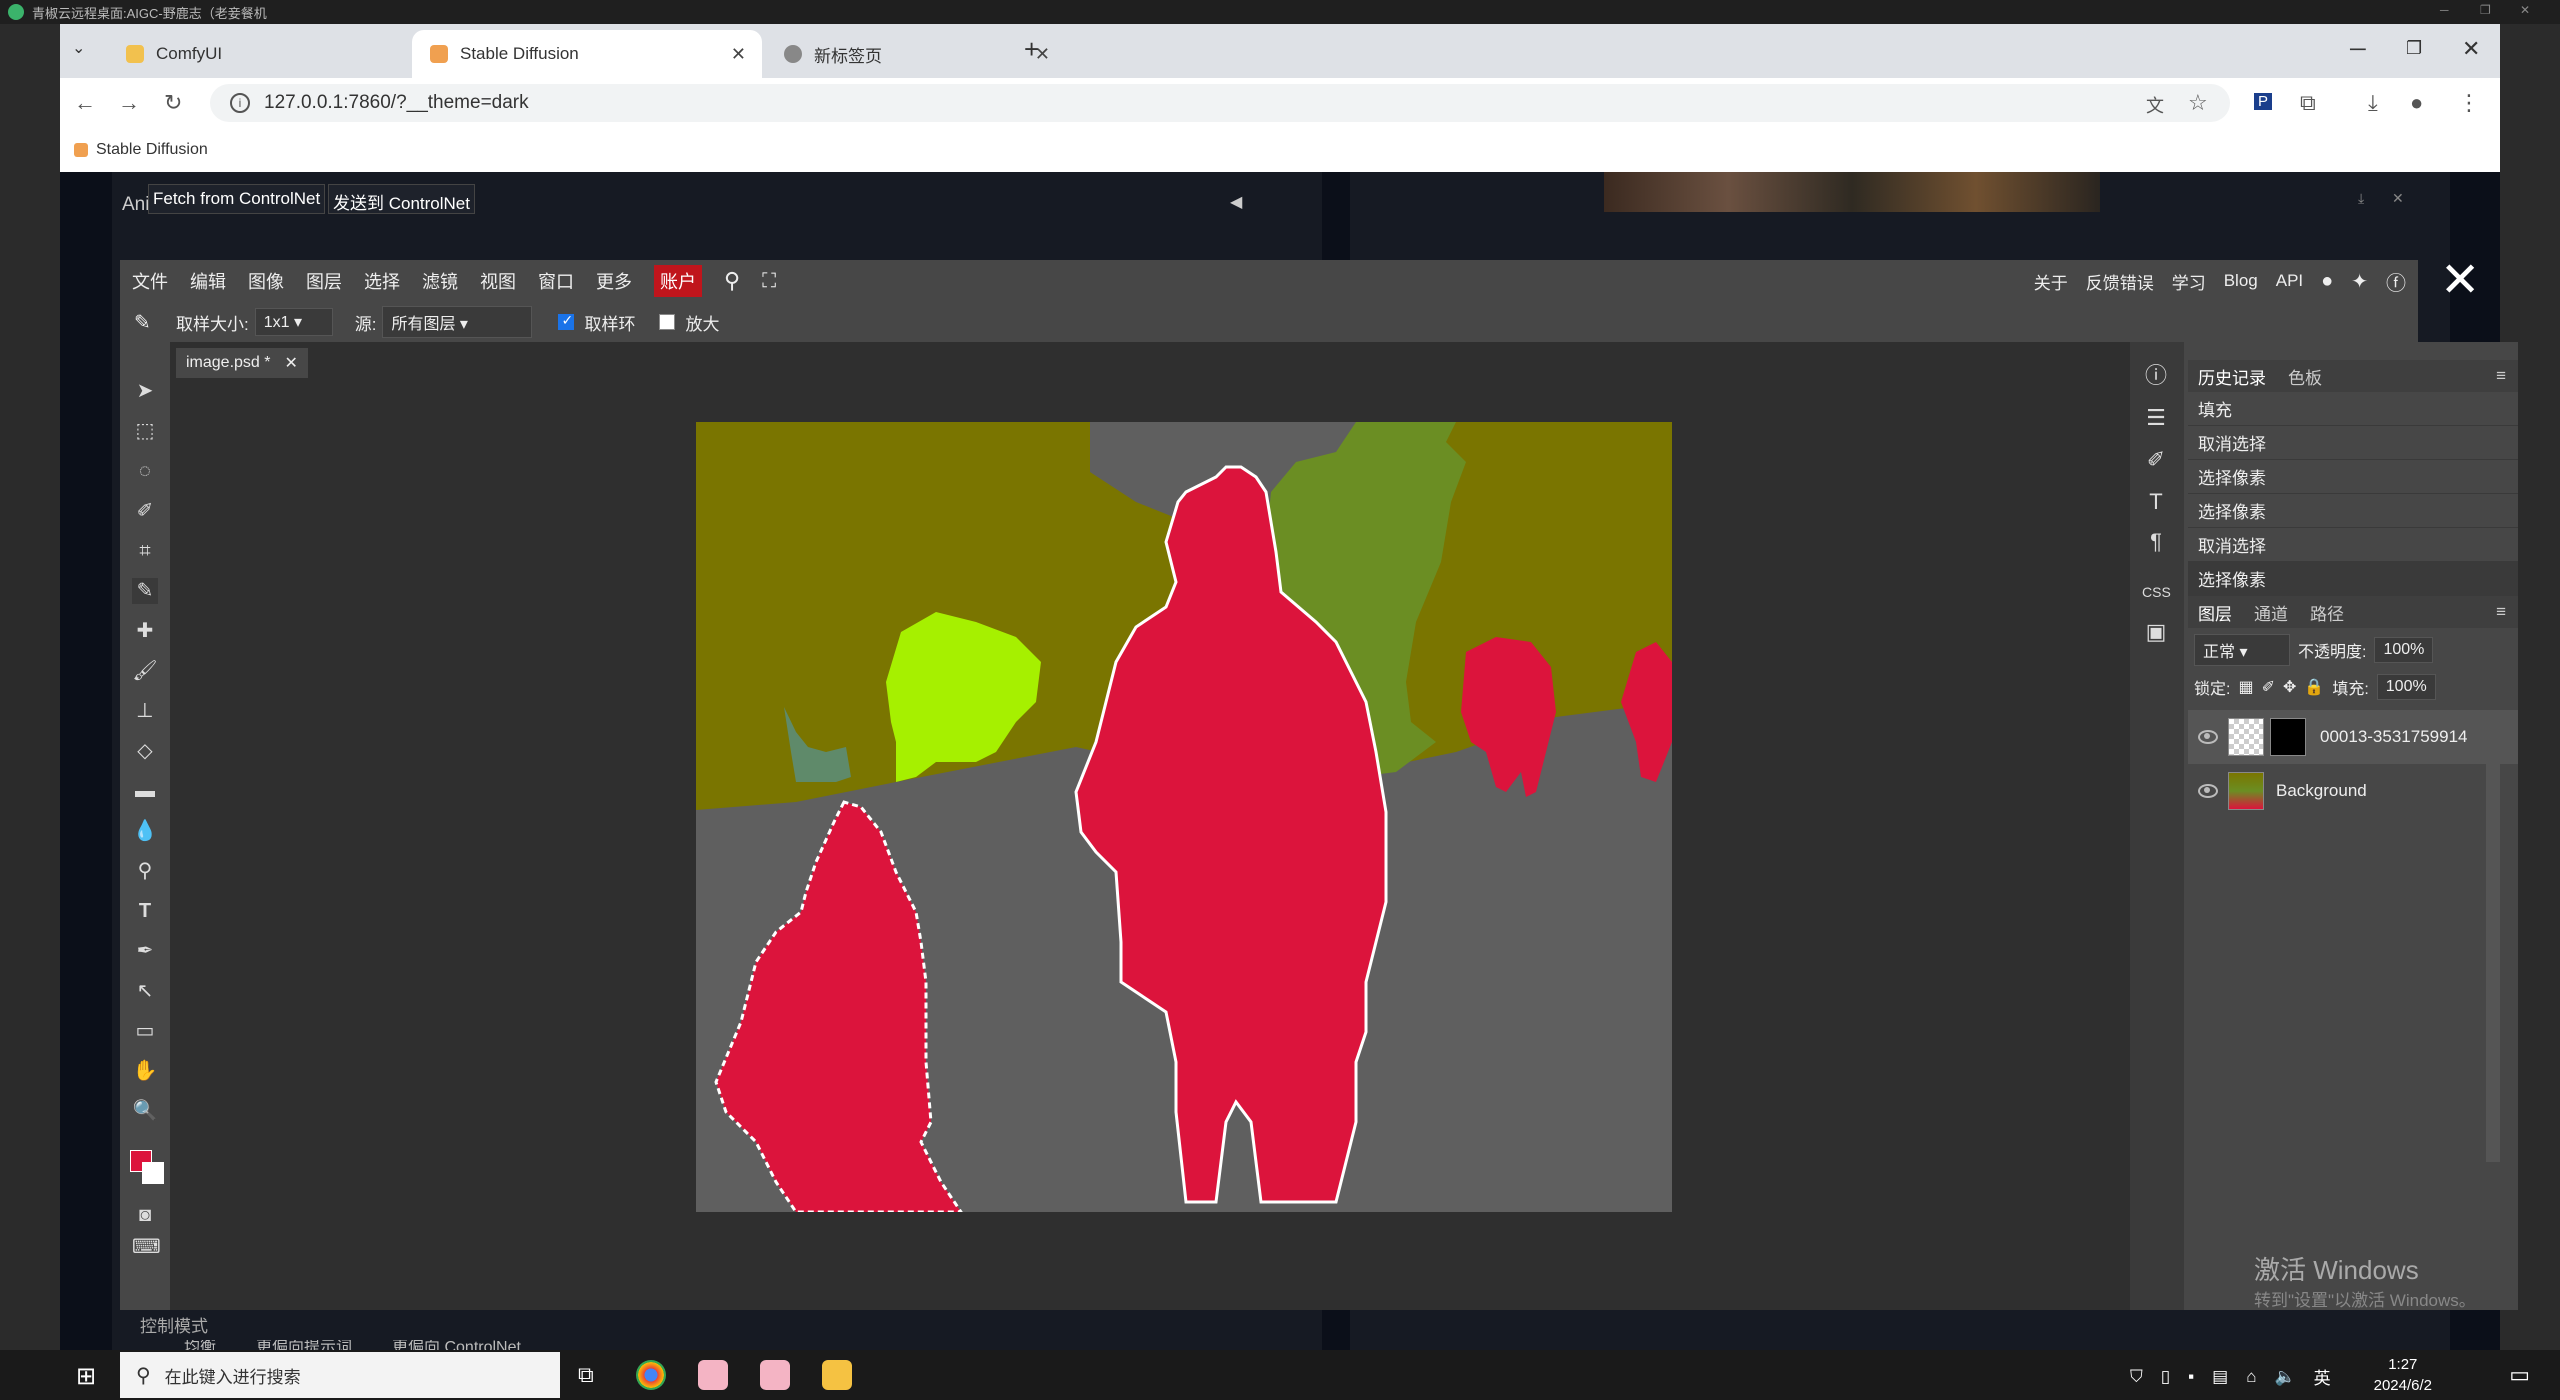 The width and height of the screenshot is (2560, 1400). Describe the element at coordinates (2156, 418) in the screenshot. I see `adjustments-icon: ☰` at that location.